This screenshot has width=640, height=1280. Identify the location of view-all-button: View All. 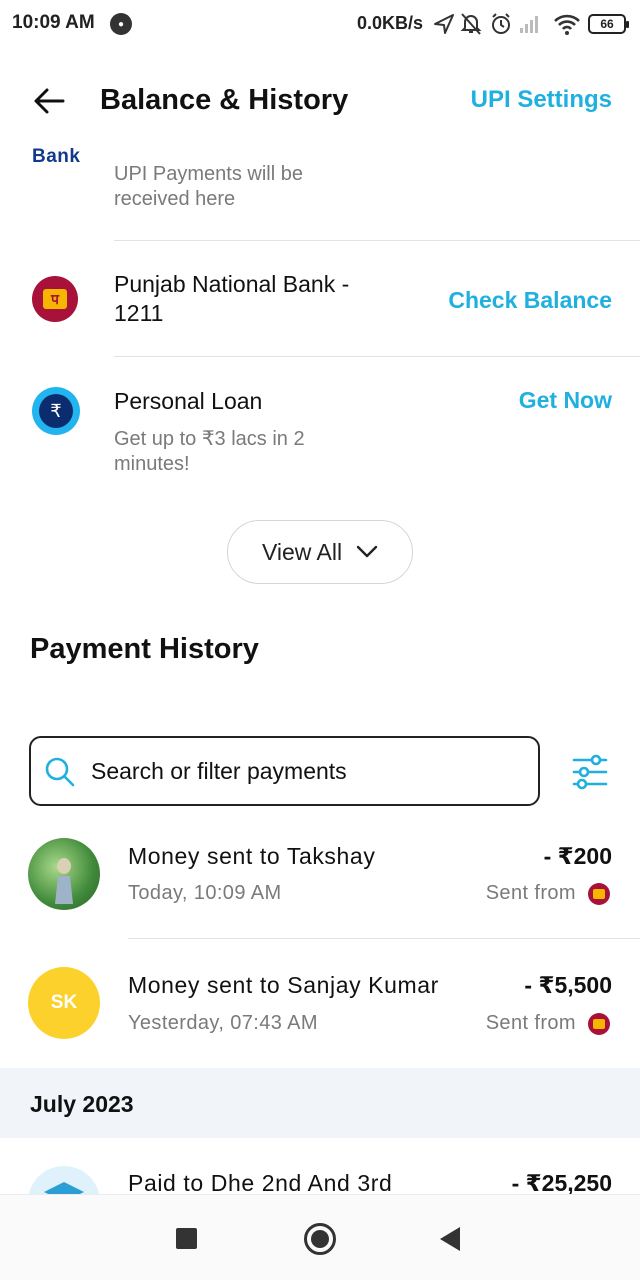
(320, 552).